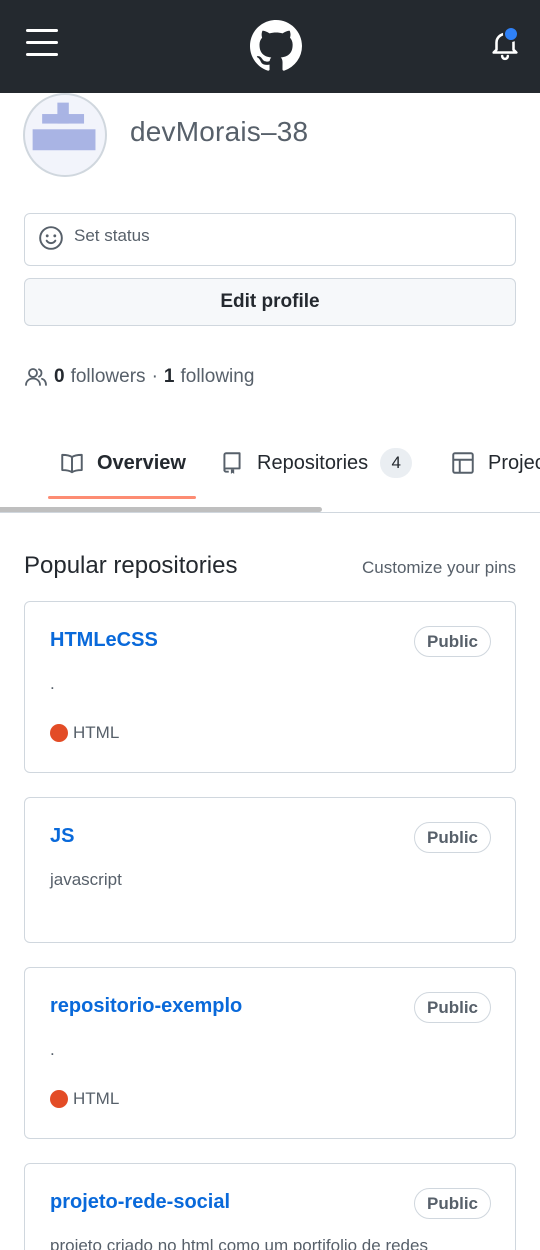 This screenshot has width=540, height=1250. I want to click on edit-profile-button: Edit profile, so click(270, 302).